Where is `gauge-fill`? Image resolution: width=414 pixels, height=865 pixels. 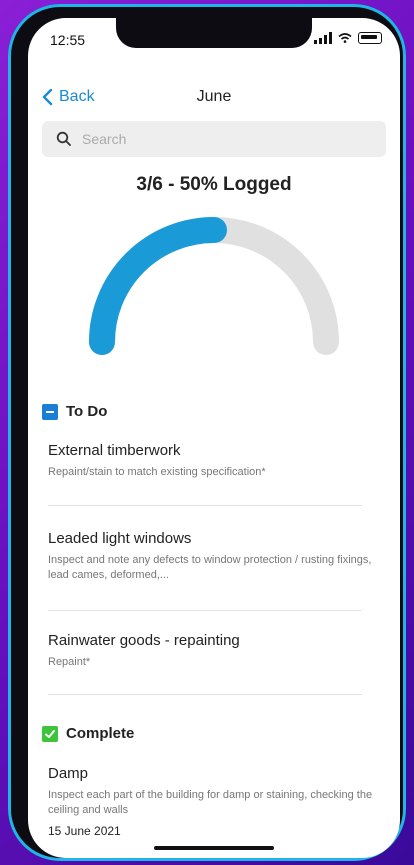 gauge-fill is located at coordinates (158, 286).